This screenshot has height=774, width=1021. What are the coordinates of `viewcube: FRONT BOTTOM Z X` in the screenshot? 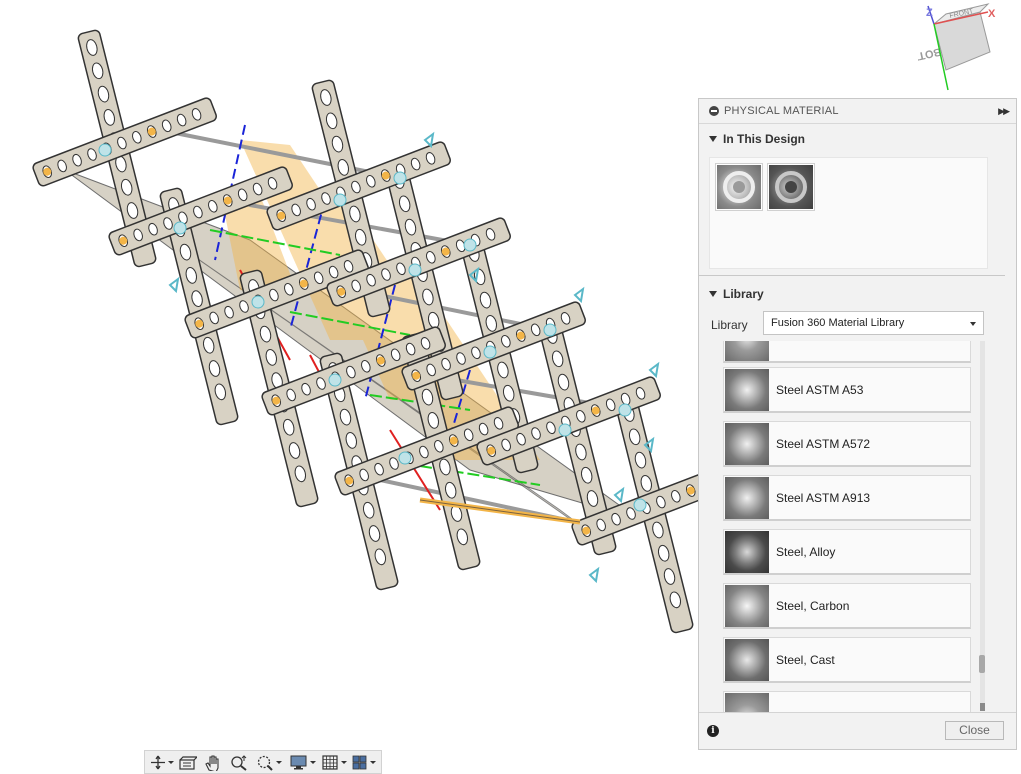 It's located at (955, 48).